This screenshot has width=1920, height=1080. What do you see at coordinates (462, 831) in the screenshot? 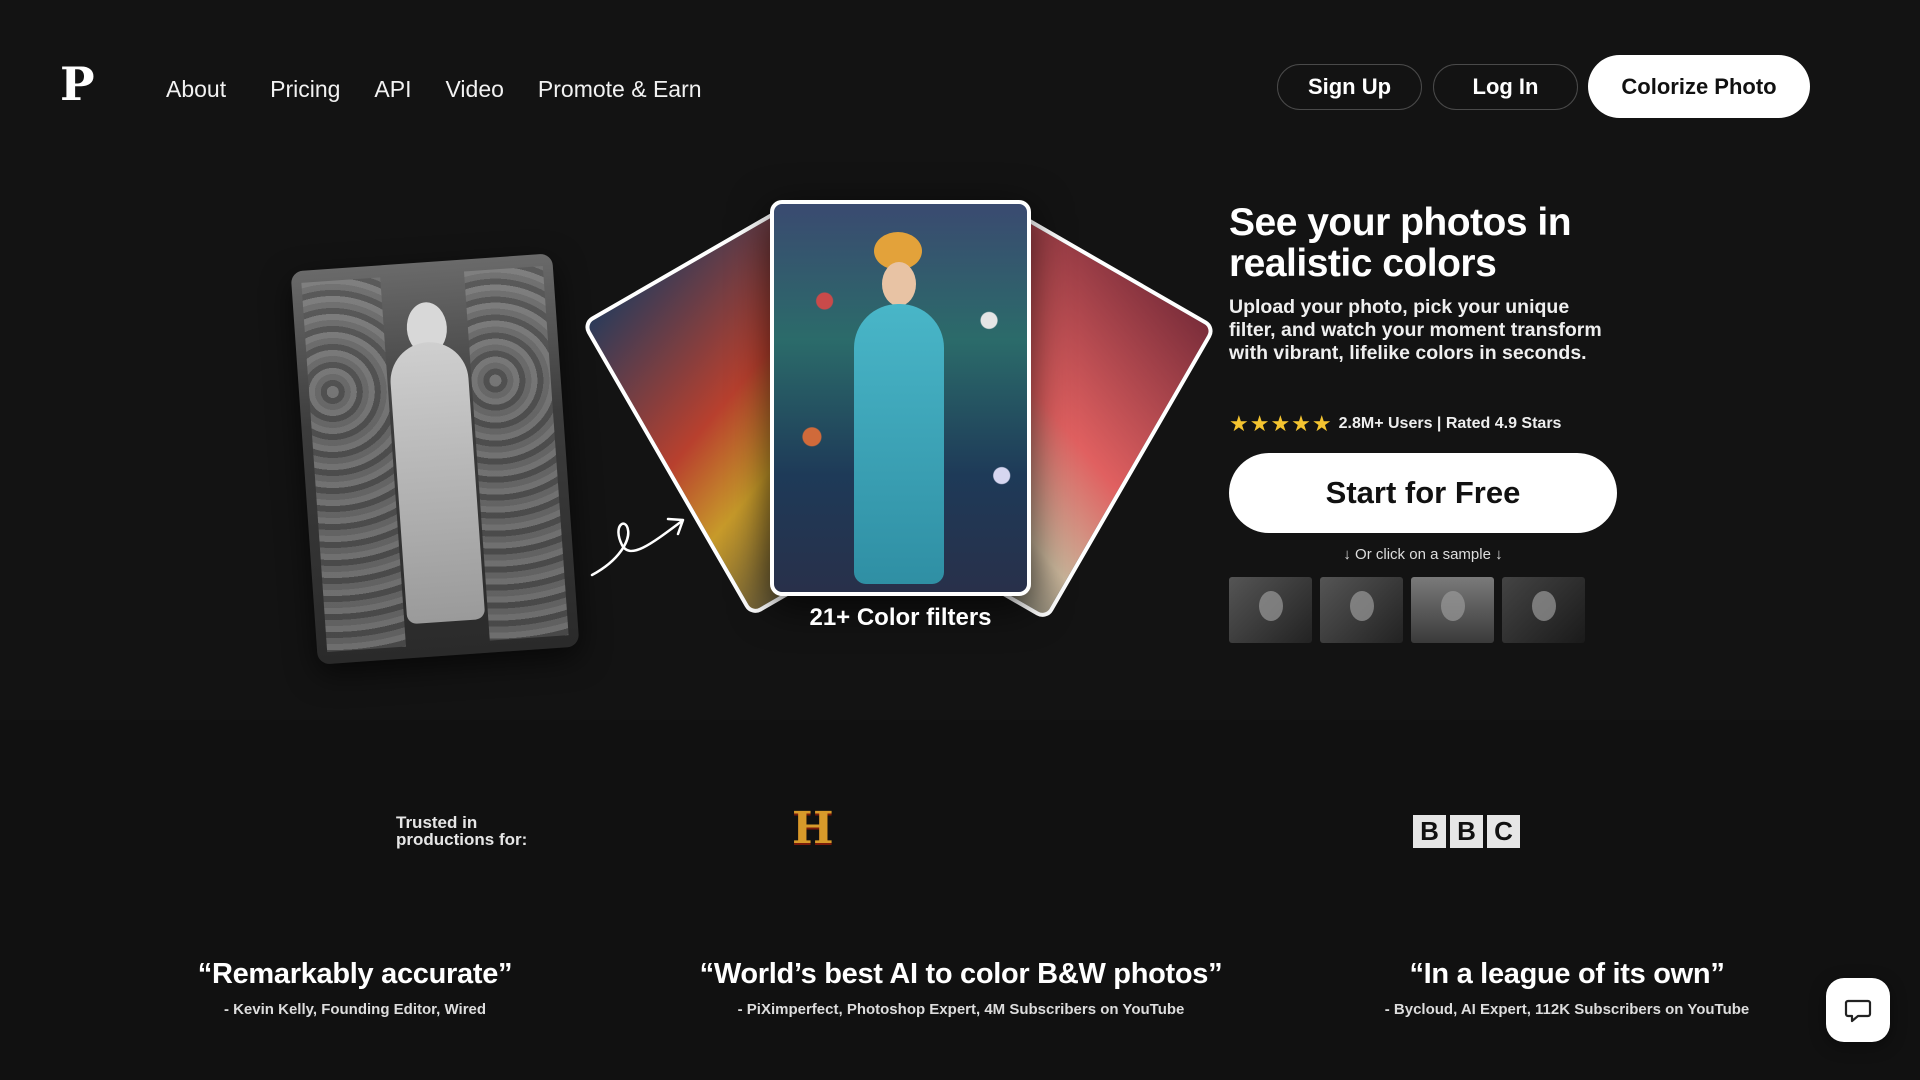
I see `trusted-label: Trusted in productions for:` at bounding box center [462, 831].